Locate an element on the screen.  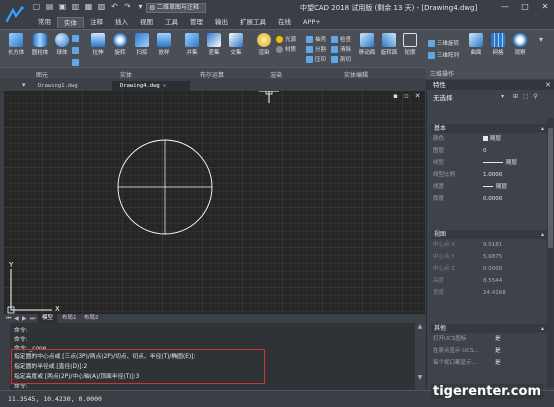
circle-entity is located at coordinates (165, 187).